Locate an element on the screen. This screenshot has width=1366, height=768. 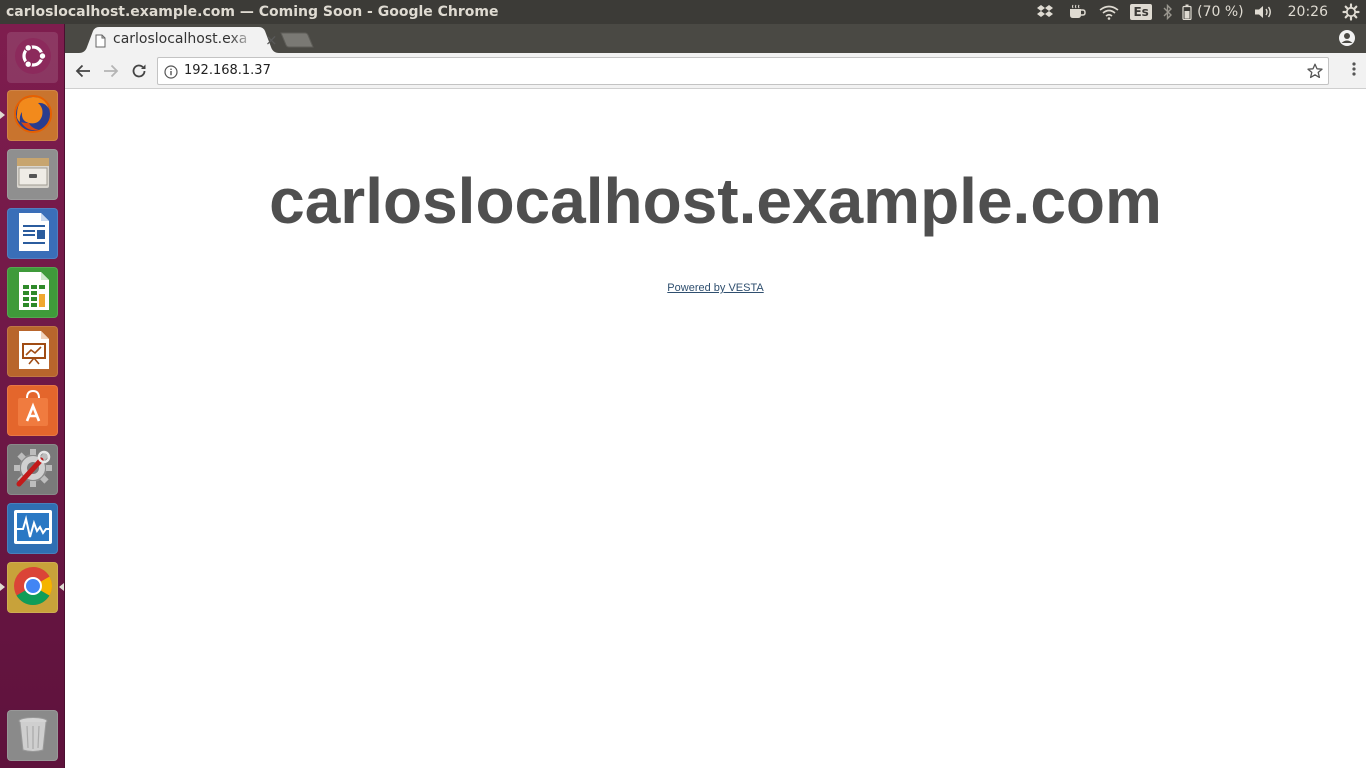
keyboard-layout-indicator: Es is located at coordinates (1141, 12).